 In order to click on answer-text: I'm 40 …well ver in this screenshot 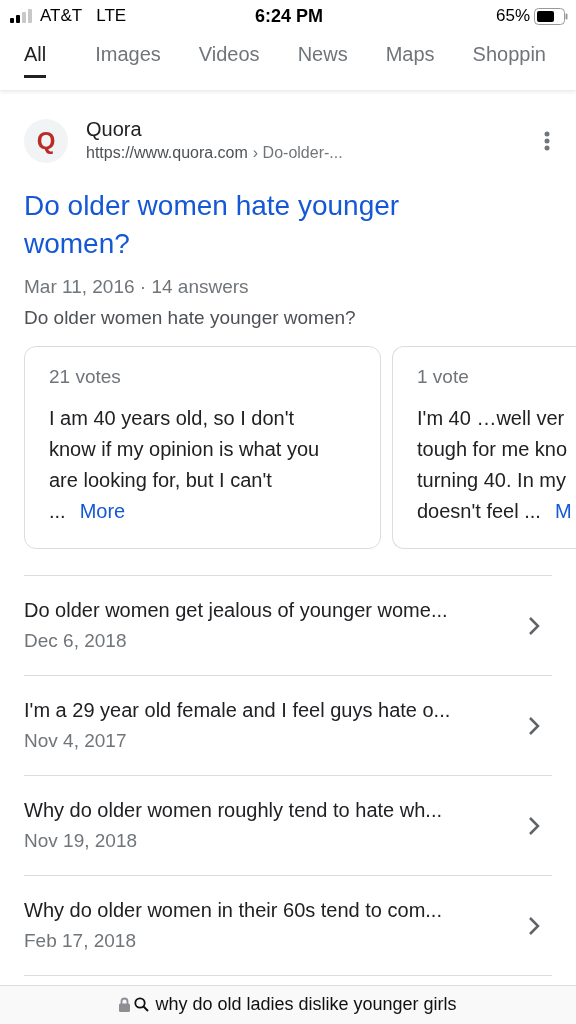, I will do `click(491, 418)`.